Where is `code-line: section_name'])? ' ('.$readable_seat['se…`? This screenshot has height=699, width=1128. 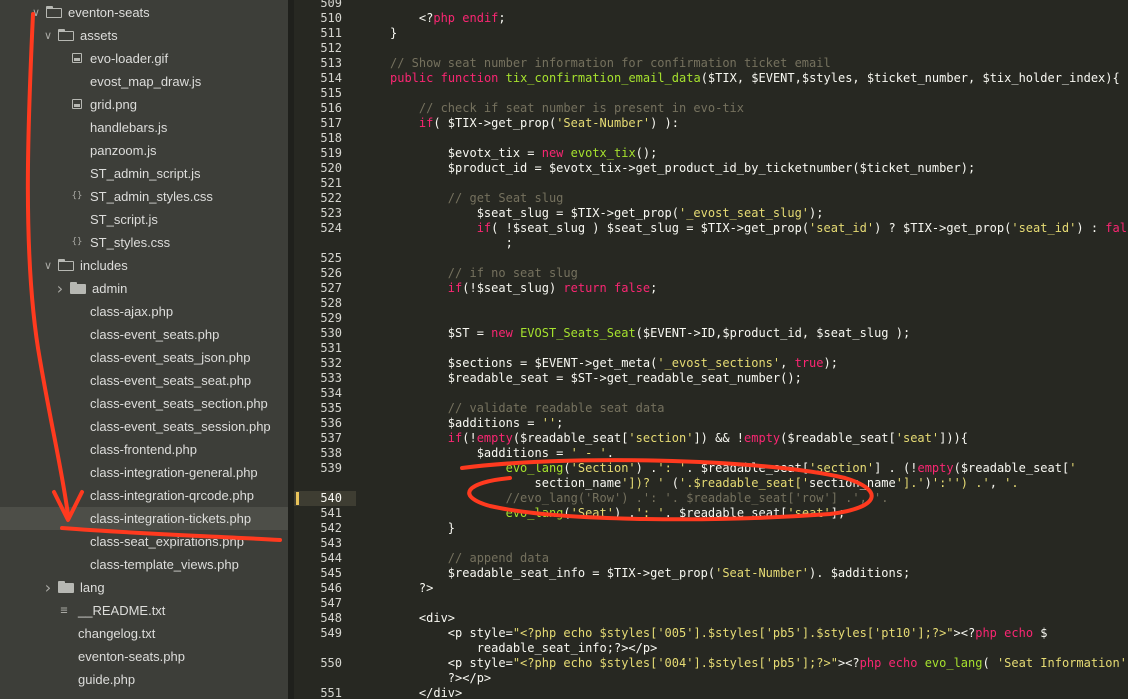
code-line: section_name'])? ' ('.$readable_seat['se… is located at coordinates (759, 483).